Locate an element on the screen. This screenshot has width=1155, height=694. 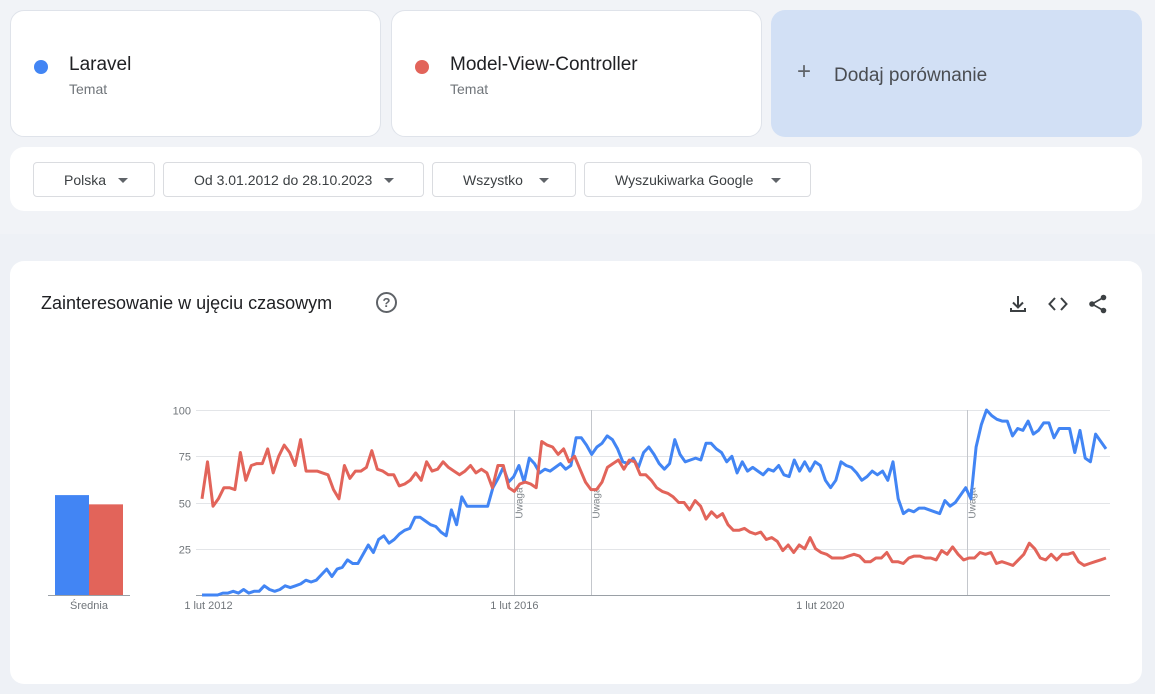
y-tick-label: 75 is located at coordinates (185, 458).